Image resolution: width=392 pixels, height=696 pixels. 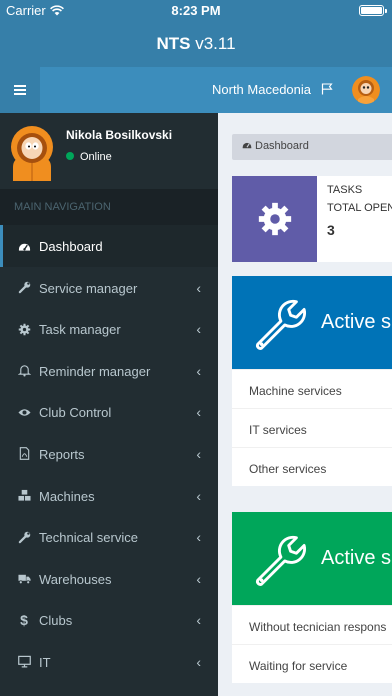 What do you see at coordinates (96, 157) in the screenshot?
I see `user-status-label: Online` at bounding box center [96, 157].